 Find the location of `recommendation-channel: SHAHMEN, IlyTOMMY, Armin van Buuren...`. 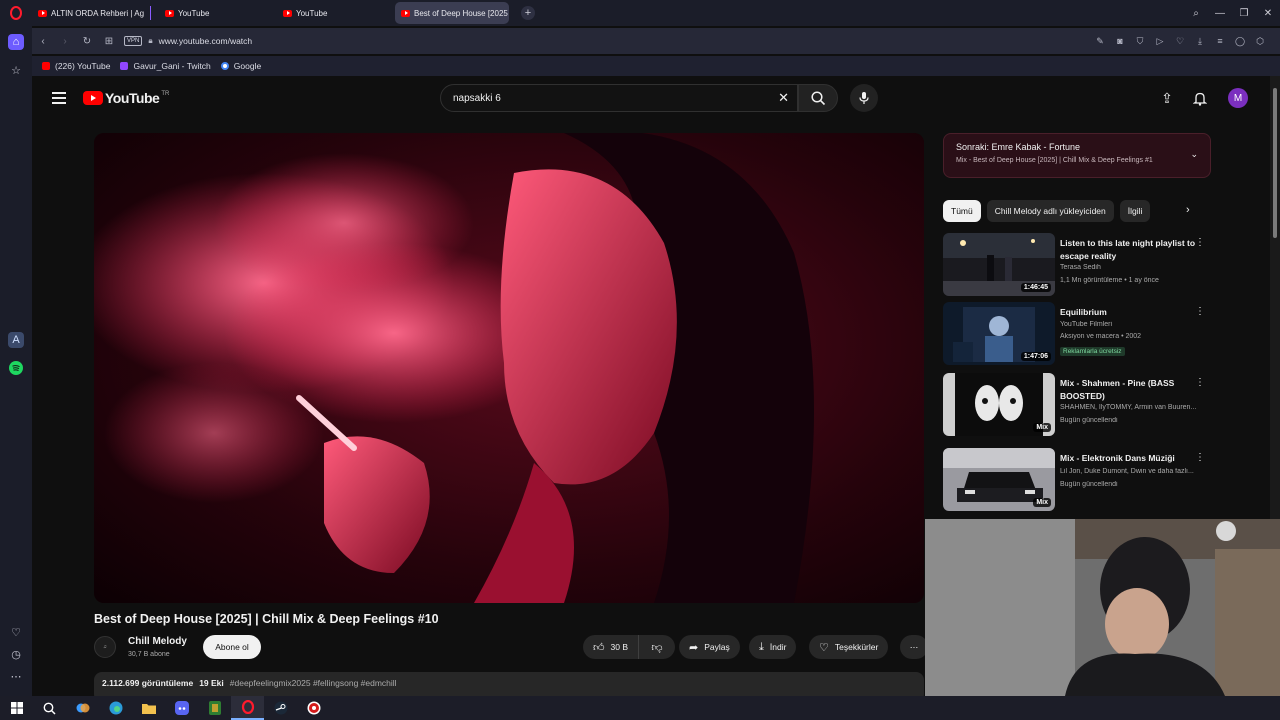

recommendation-channel: SHAHMEN, IlyTOMMY, Armin van Buuren... is located at coordinates (1128, 407).